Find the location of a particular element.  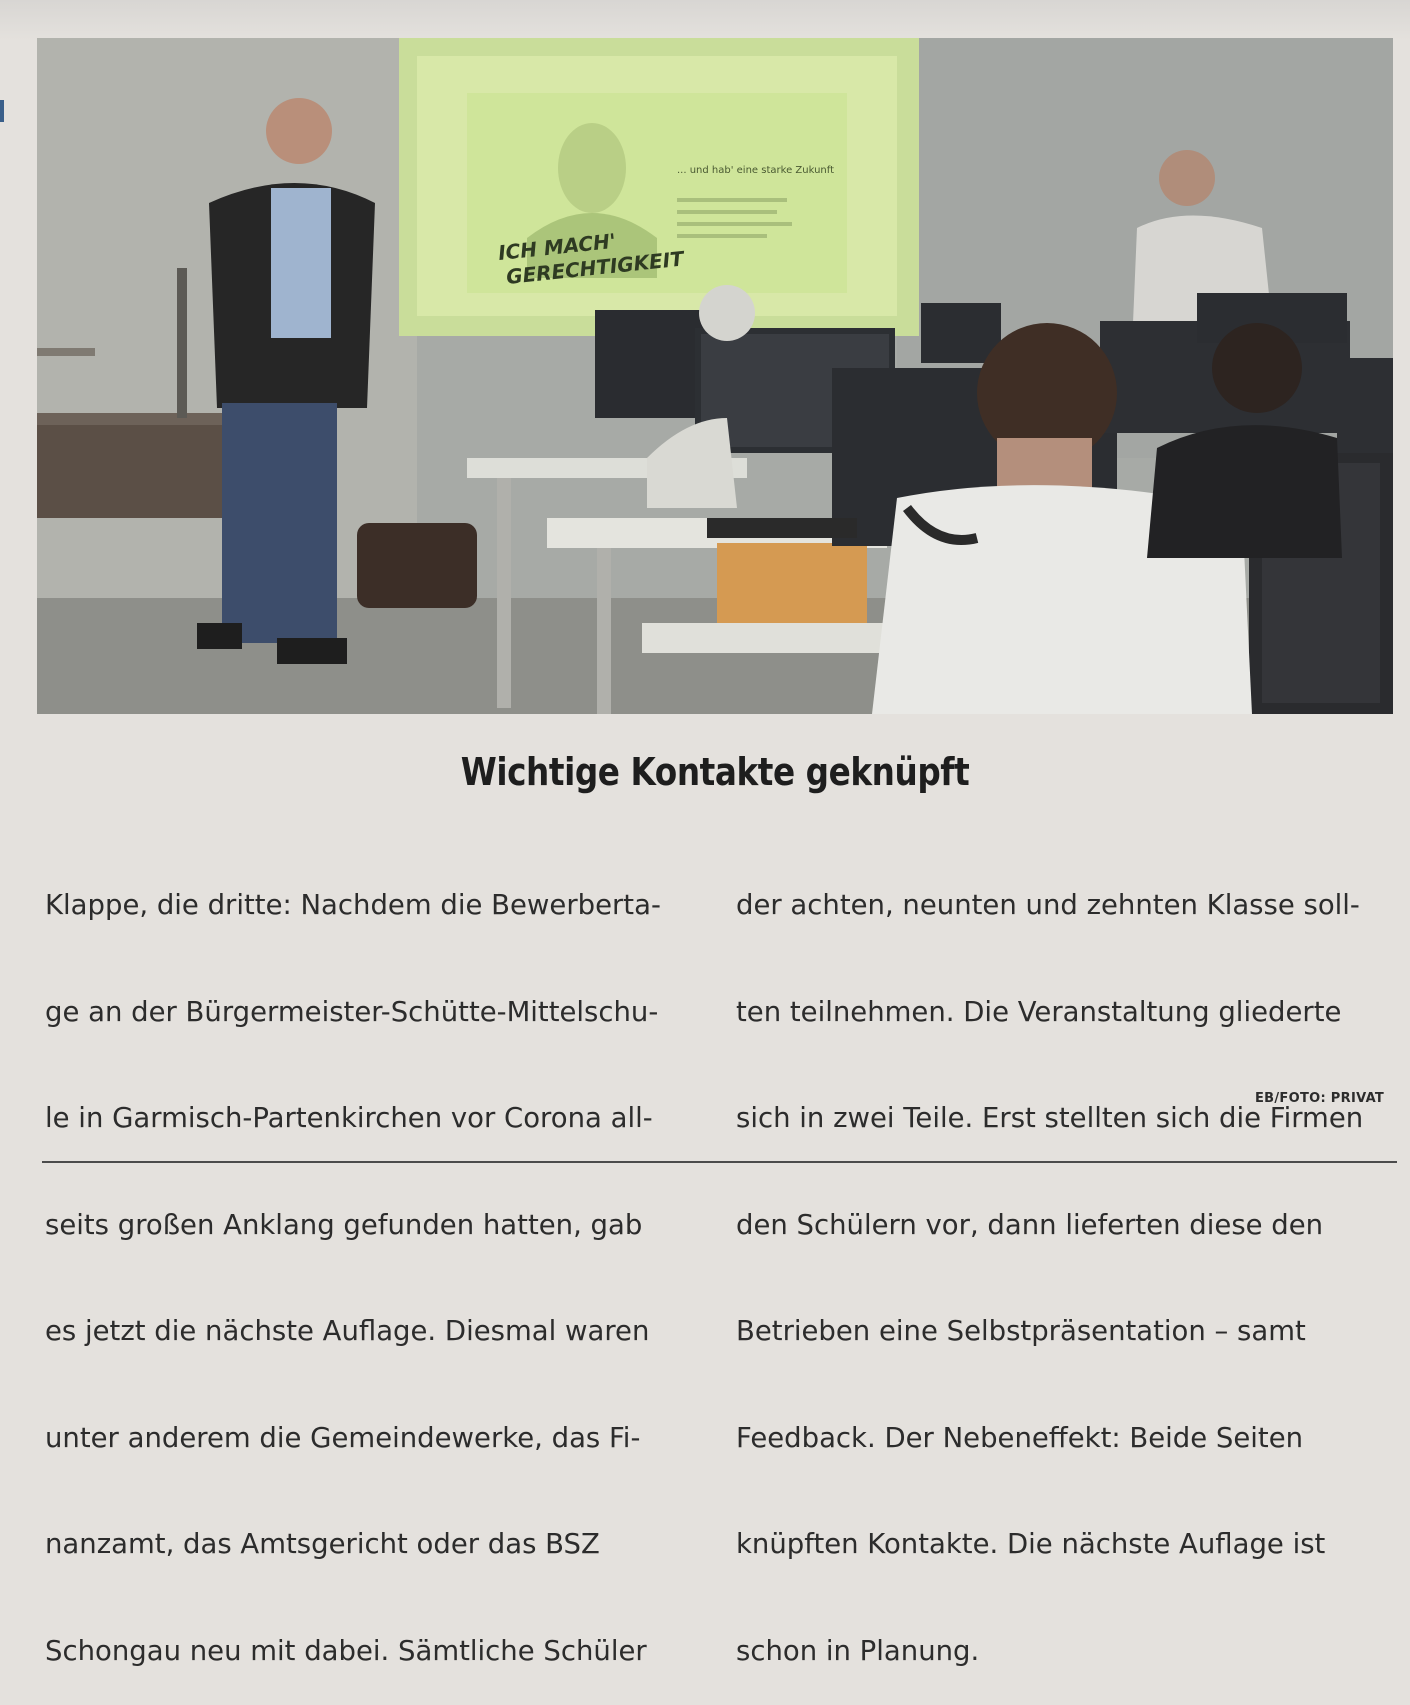

screen-tagline: ... und hab' eine starke Zukunft is located at coordinates (755, 170).